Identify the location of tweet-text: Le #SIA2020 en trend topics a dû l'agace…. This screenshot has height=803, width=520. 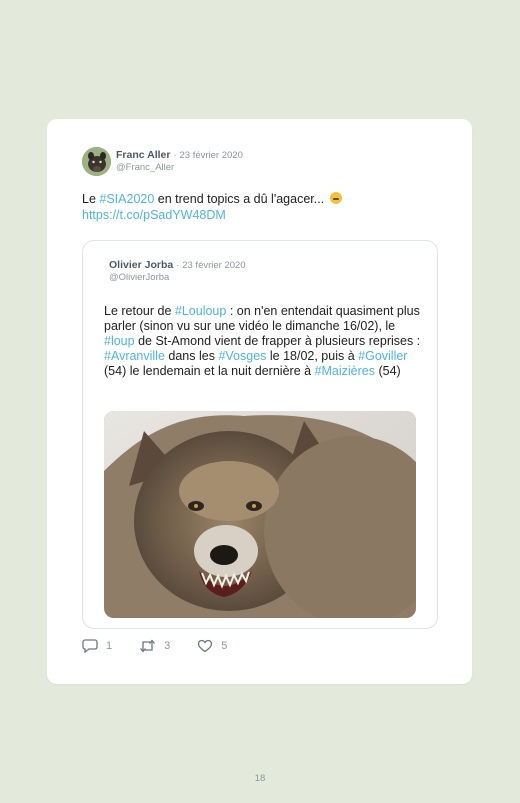
(262, 207).